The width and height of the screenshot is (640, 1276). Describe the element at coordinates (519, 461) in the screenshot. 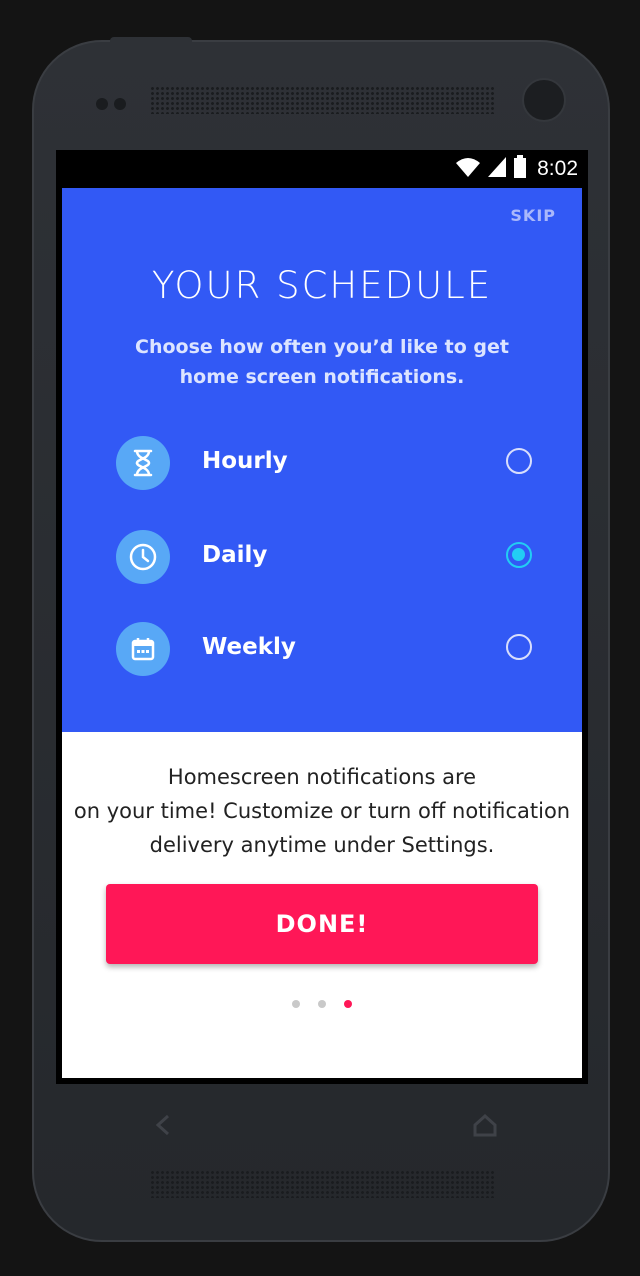

I see `radio-hourly` at that location.